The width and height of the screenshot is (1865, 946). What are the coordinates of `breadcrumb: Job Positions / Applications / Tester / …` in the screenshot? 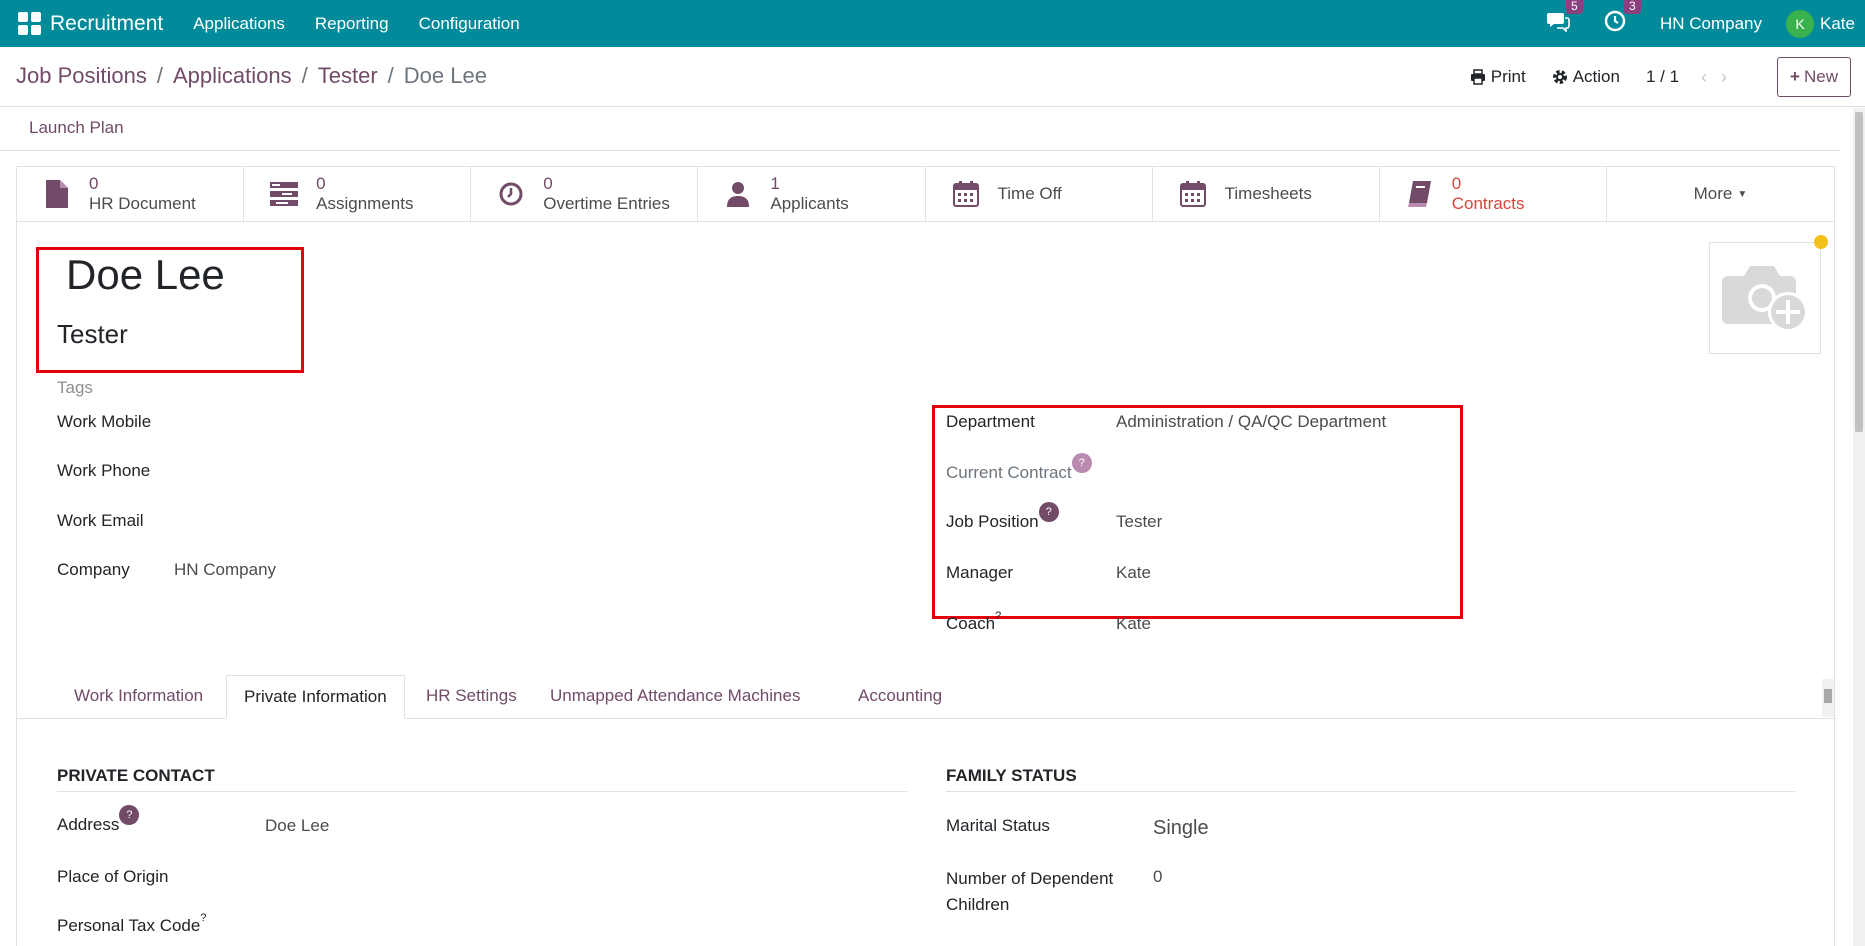 It's located at (251, 76).